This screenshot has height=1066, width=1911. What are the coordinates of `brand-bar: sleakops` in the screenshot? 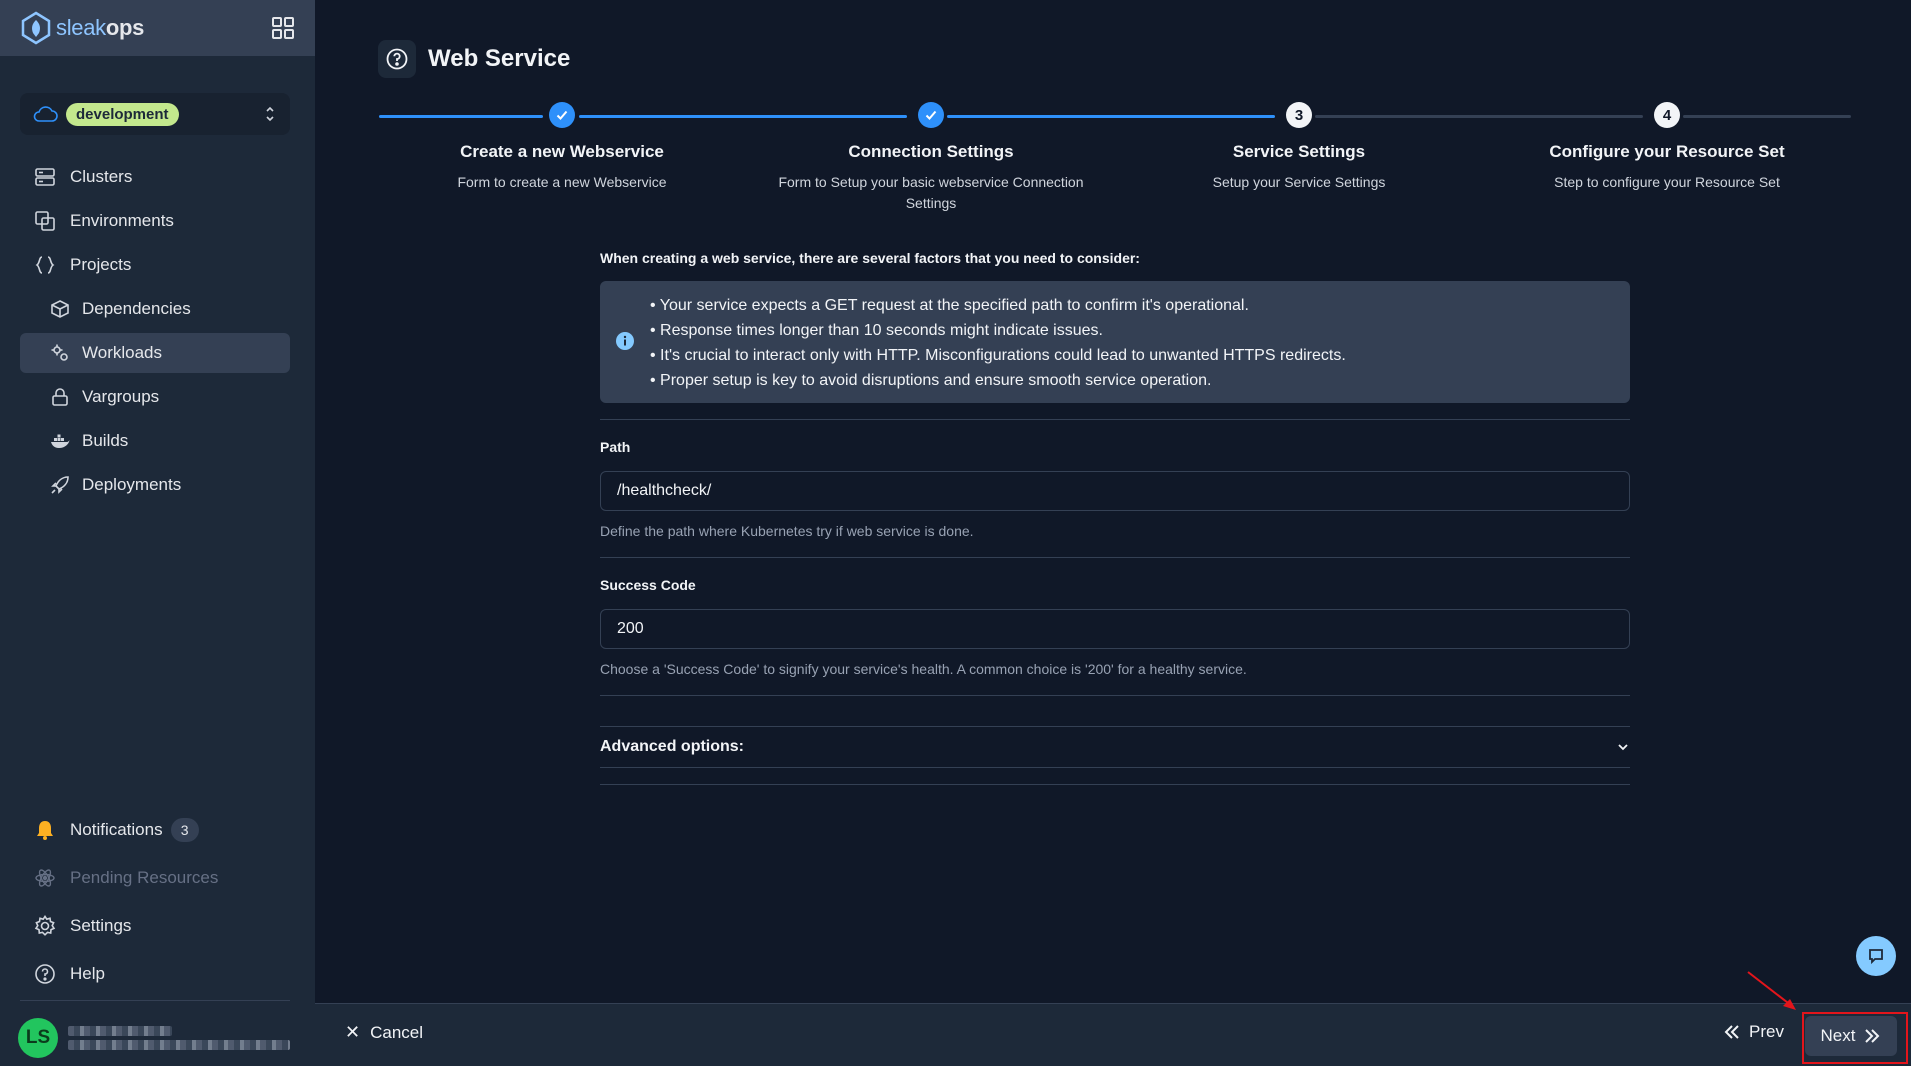 It's located at (157, 28).